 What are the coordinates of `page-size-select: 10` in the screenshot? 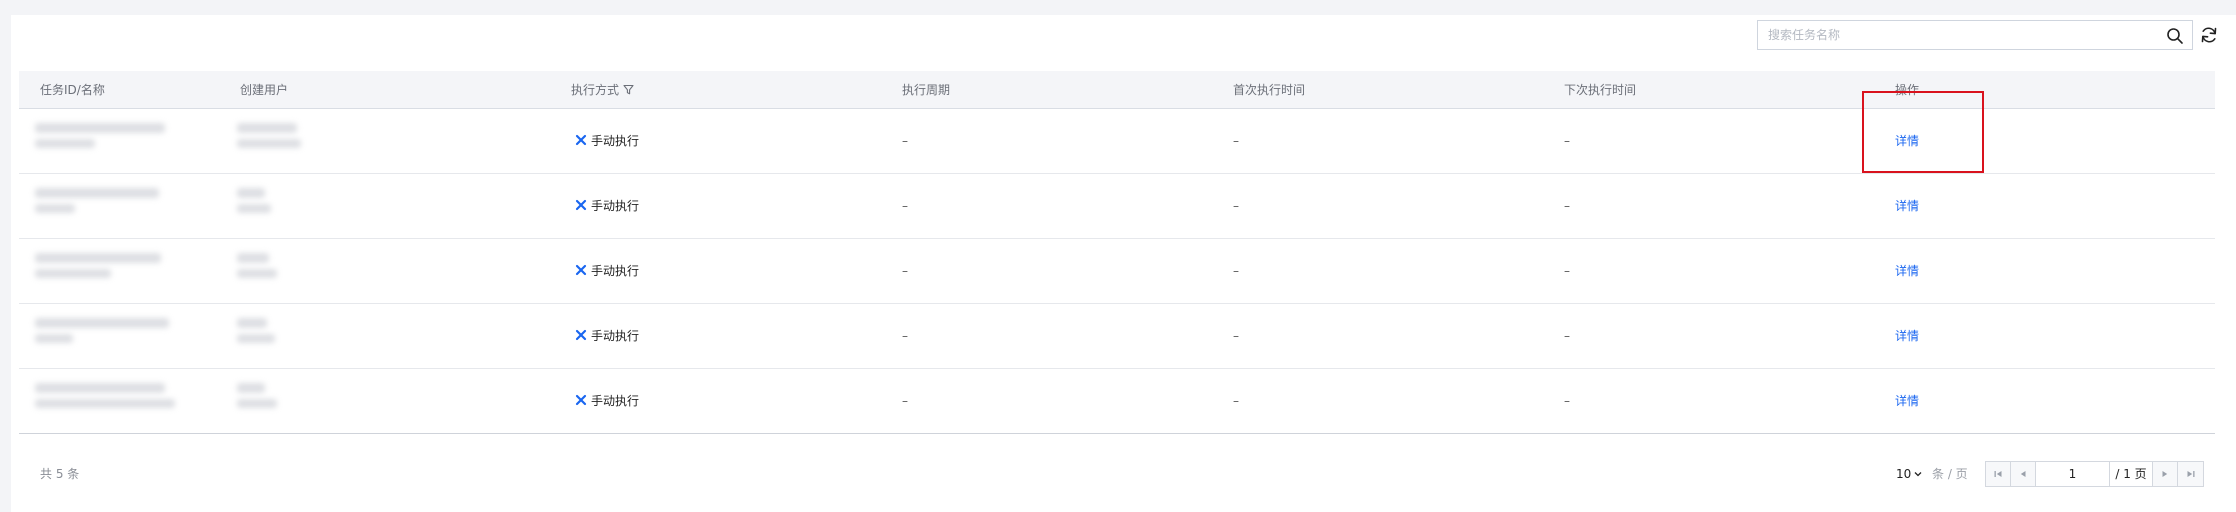 It's located at (1909, 474).